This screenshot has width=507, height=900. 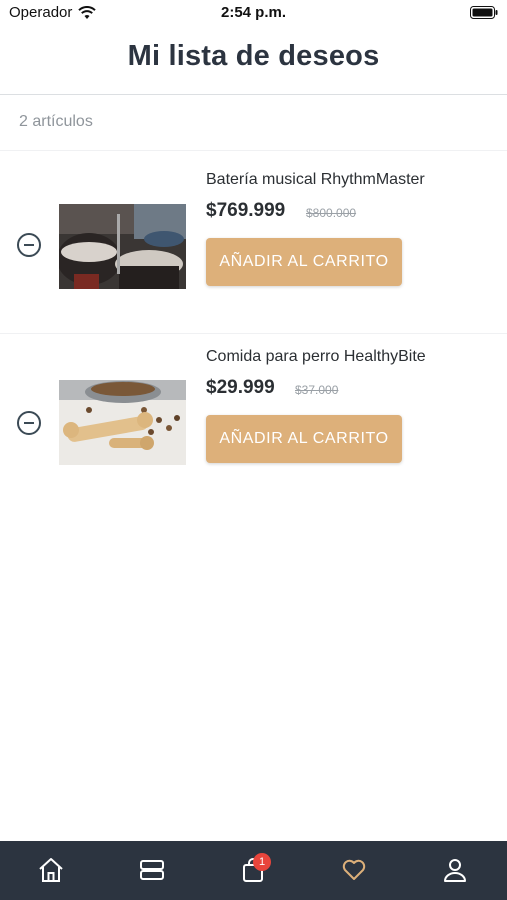 I want to click on dog-food-photo, so click(x=122, y=422).